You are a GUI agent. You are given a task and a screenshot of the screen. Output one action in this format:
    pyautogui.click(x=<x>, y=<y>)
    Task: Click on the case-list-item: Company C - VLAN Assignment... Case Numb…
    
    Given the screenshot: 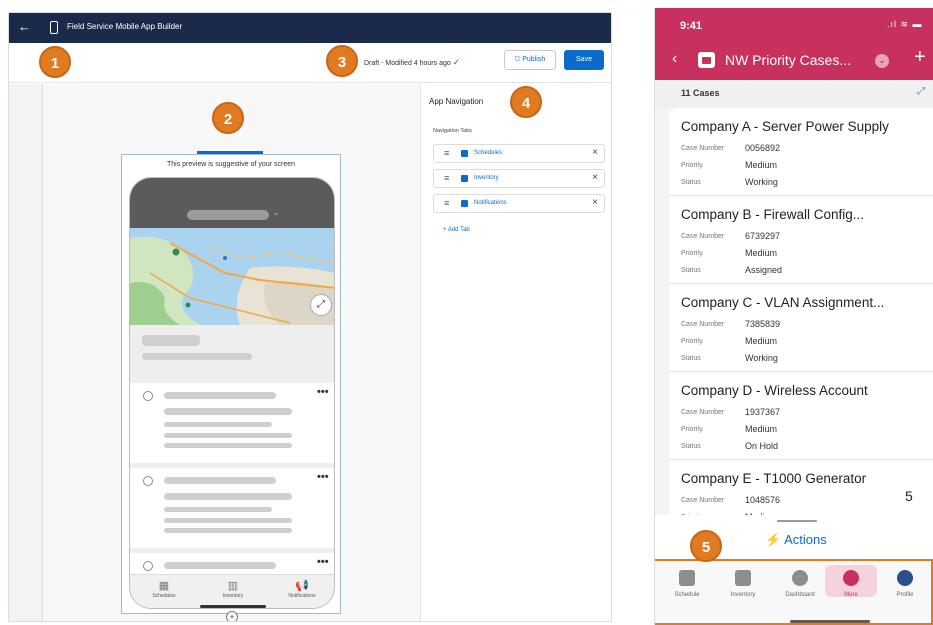 What is the action you would take?
    pyautogui.click(x=801, y=328)
    